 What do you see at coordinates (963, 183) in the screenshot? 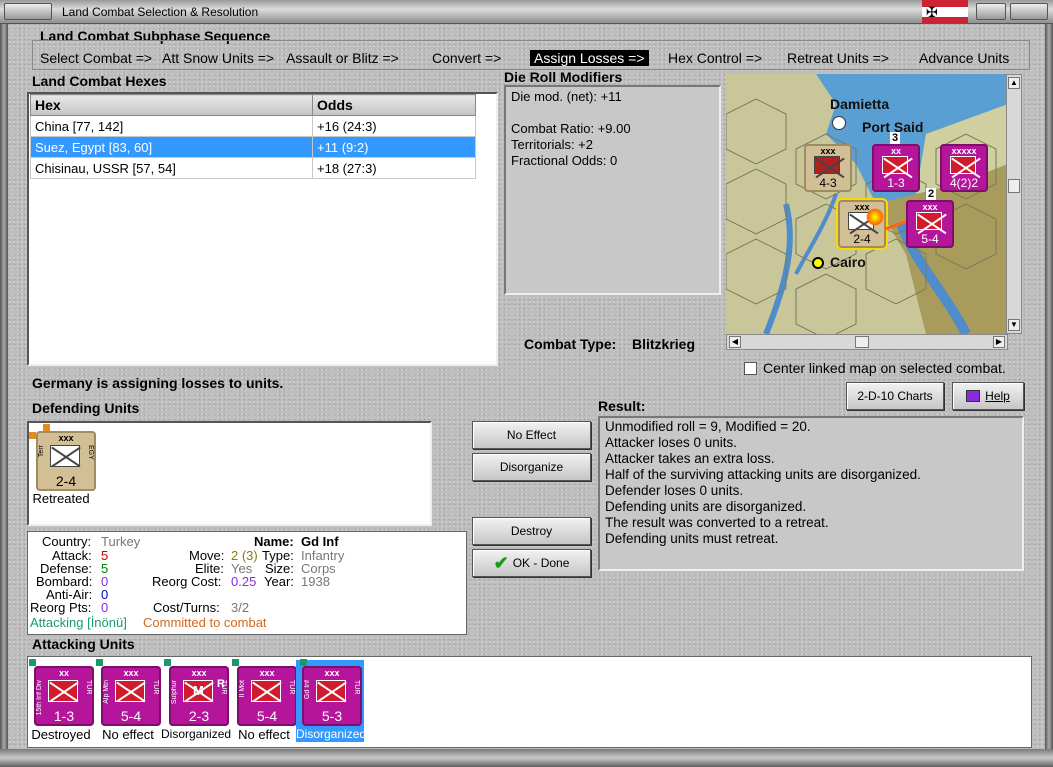
I see `counter-value: 4(2)2` at bounding box center [963, 183].